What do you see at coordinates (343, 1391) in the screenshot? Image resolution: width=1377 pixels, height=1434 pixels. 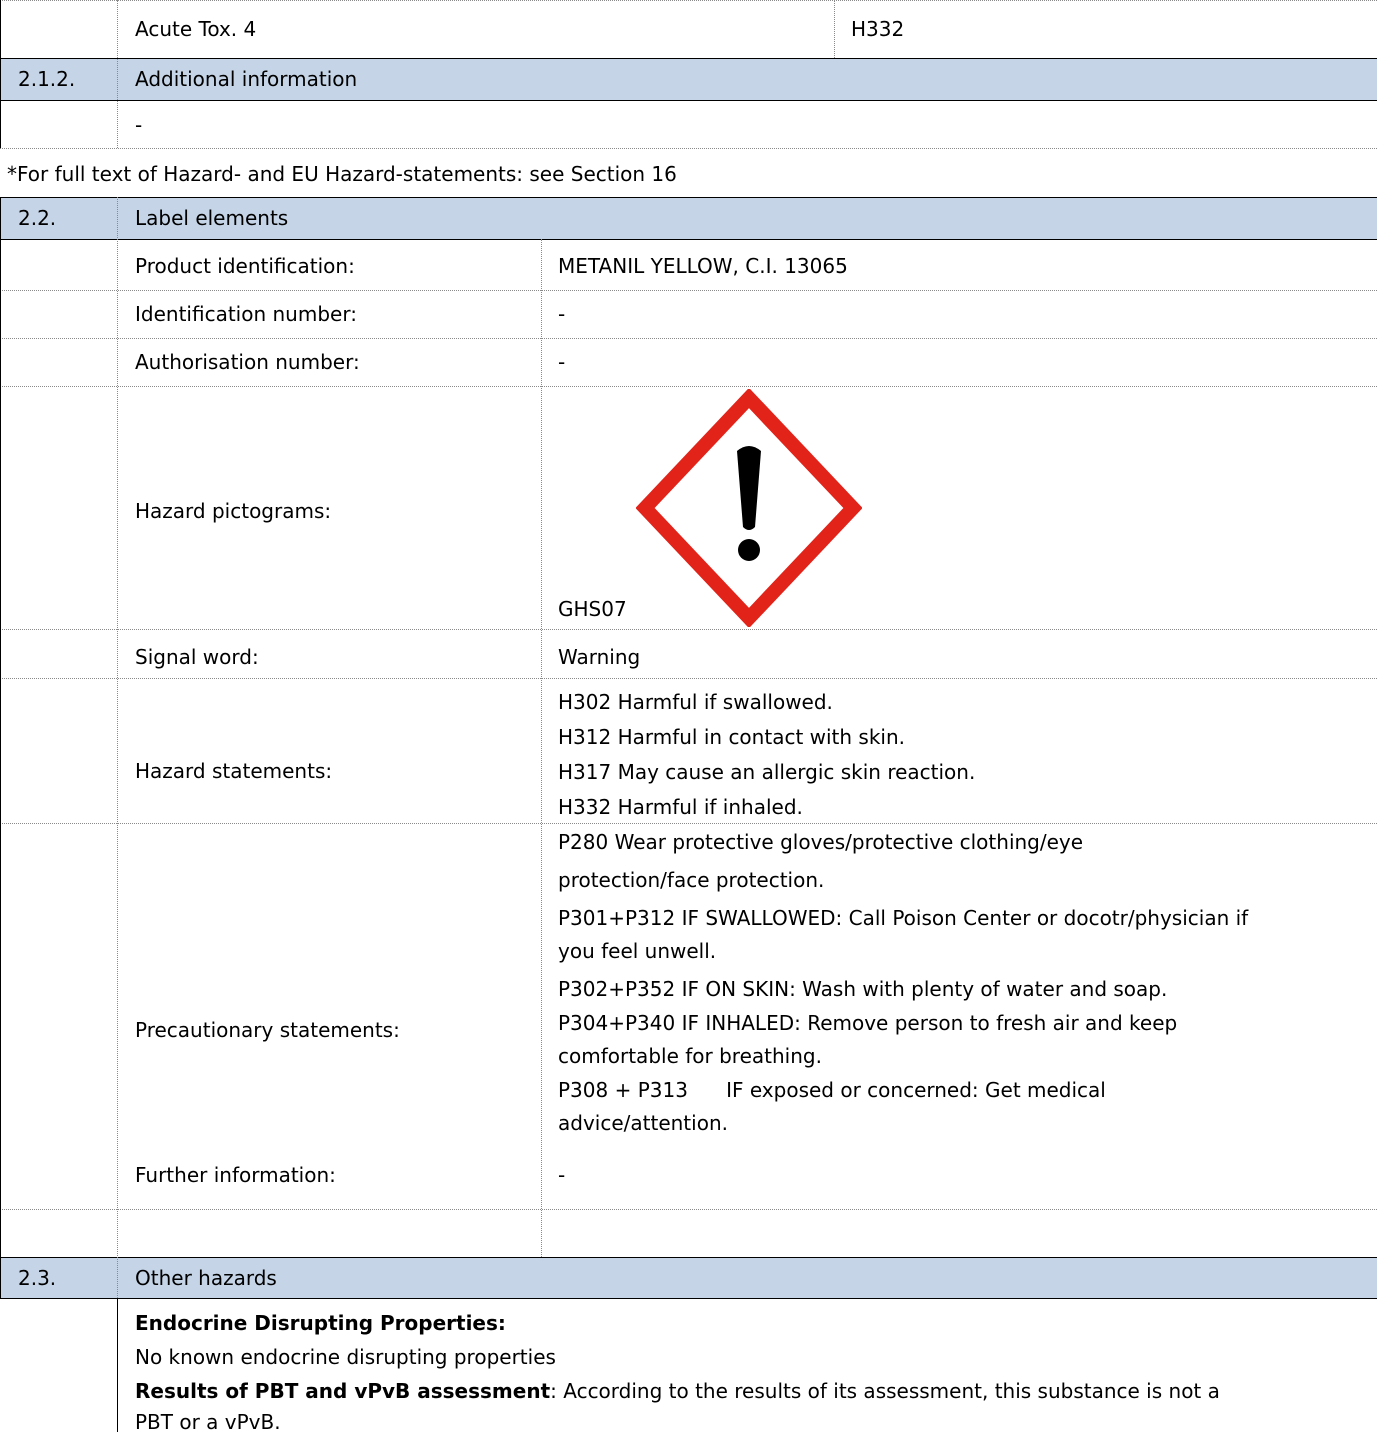 I see `pbt-heading: Results of PBT and vPvB assessment` at bounding box center [343, 1391].